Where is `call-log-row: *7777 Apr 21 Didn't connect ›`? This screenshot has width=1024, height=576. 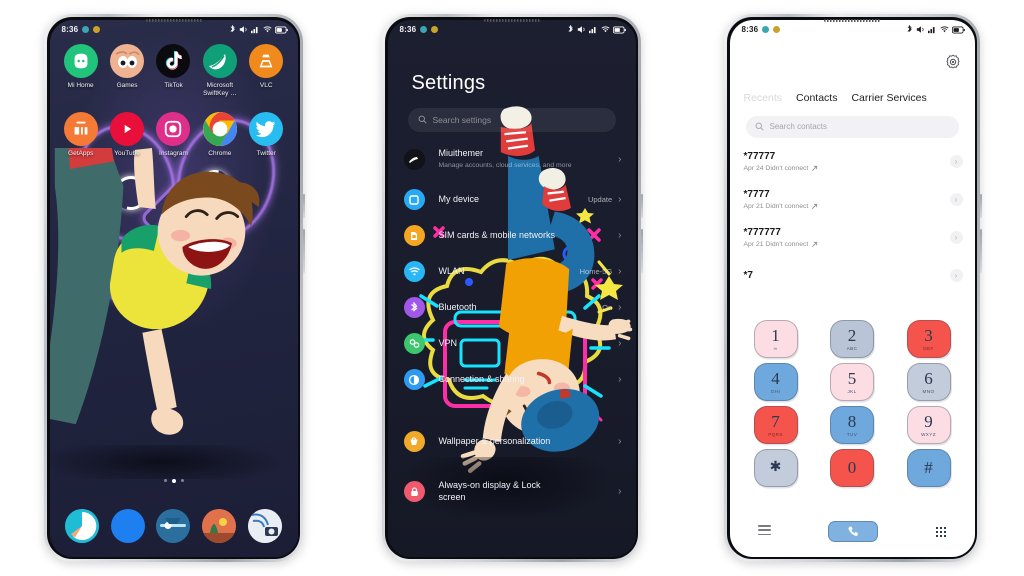
call-log-row: *7777 Apr 21 Didn't connect › is located at coordinates (852, 200).